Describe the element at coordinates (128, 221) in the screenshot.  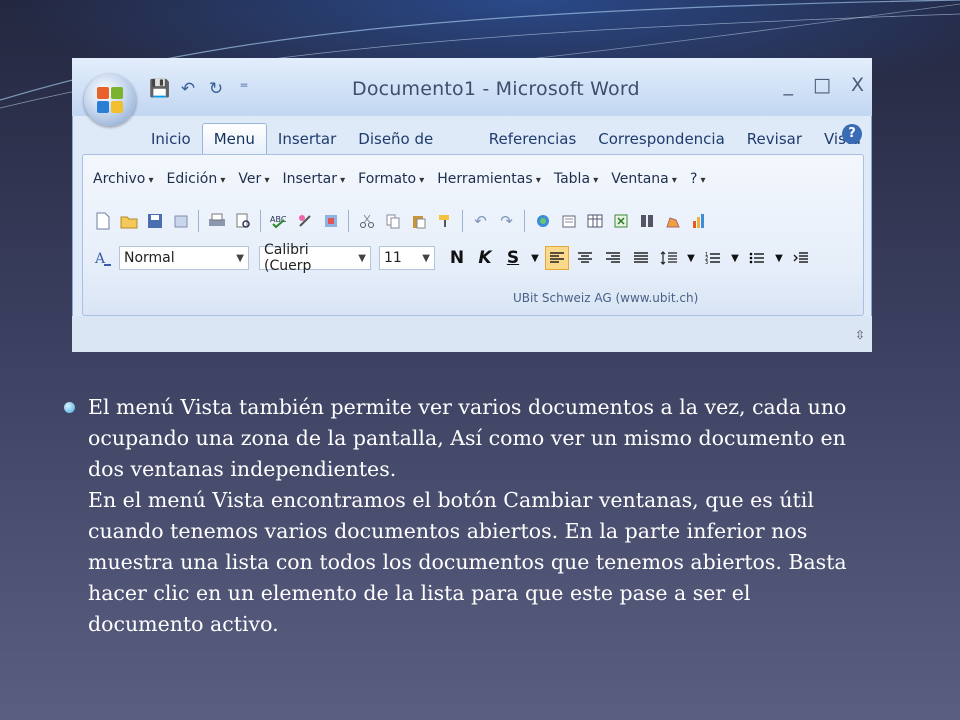
I see `open-icon` at that location.